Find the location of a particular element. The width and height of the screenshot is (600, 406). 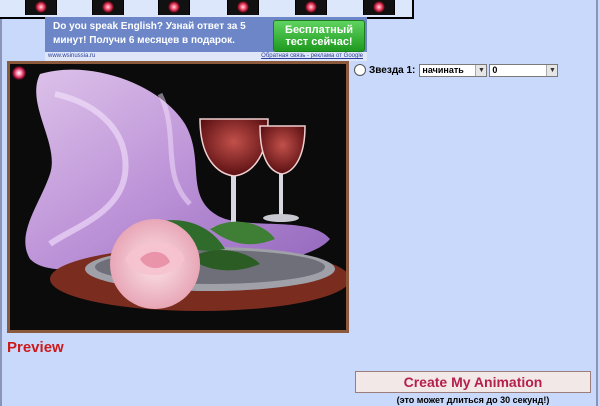

create-duration-note: (это может длиться до 30 секунд!) is located at coordinates (473, 400).